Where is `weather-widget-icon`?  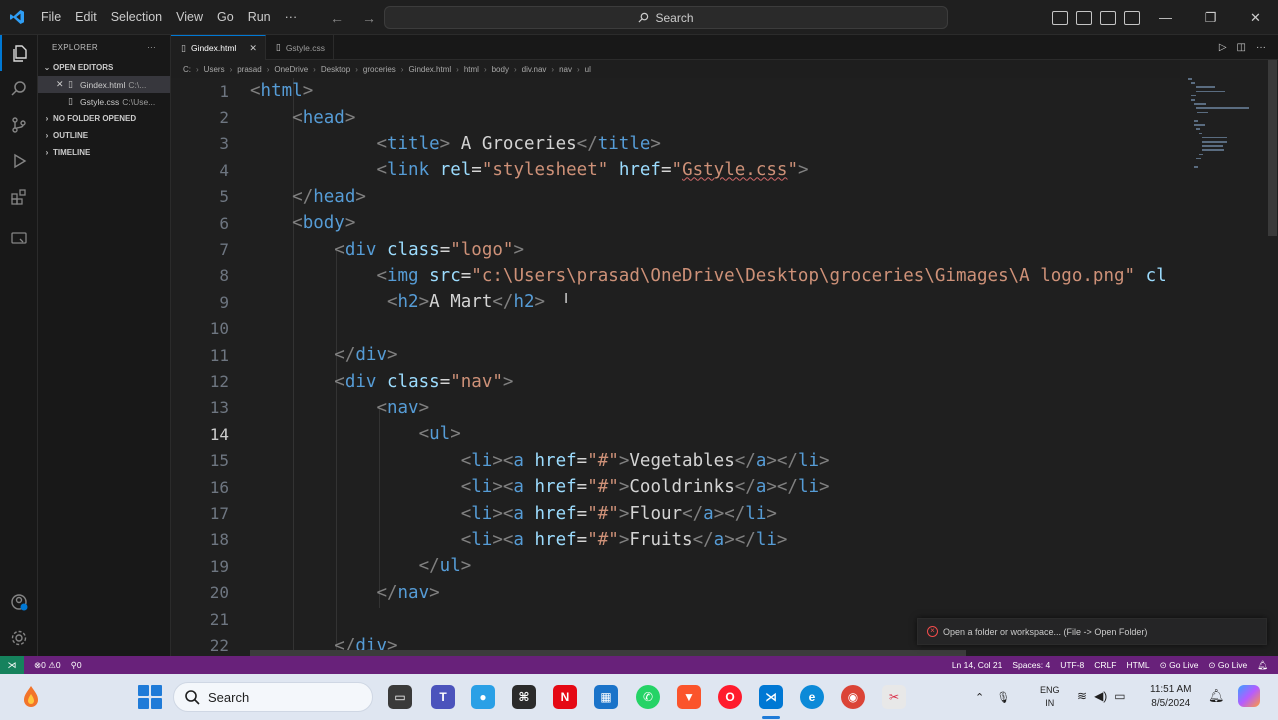 weather-widget-icon is located at coordinates (31, 697).